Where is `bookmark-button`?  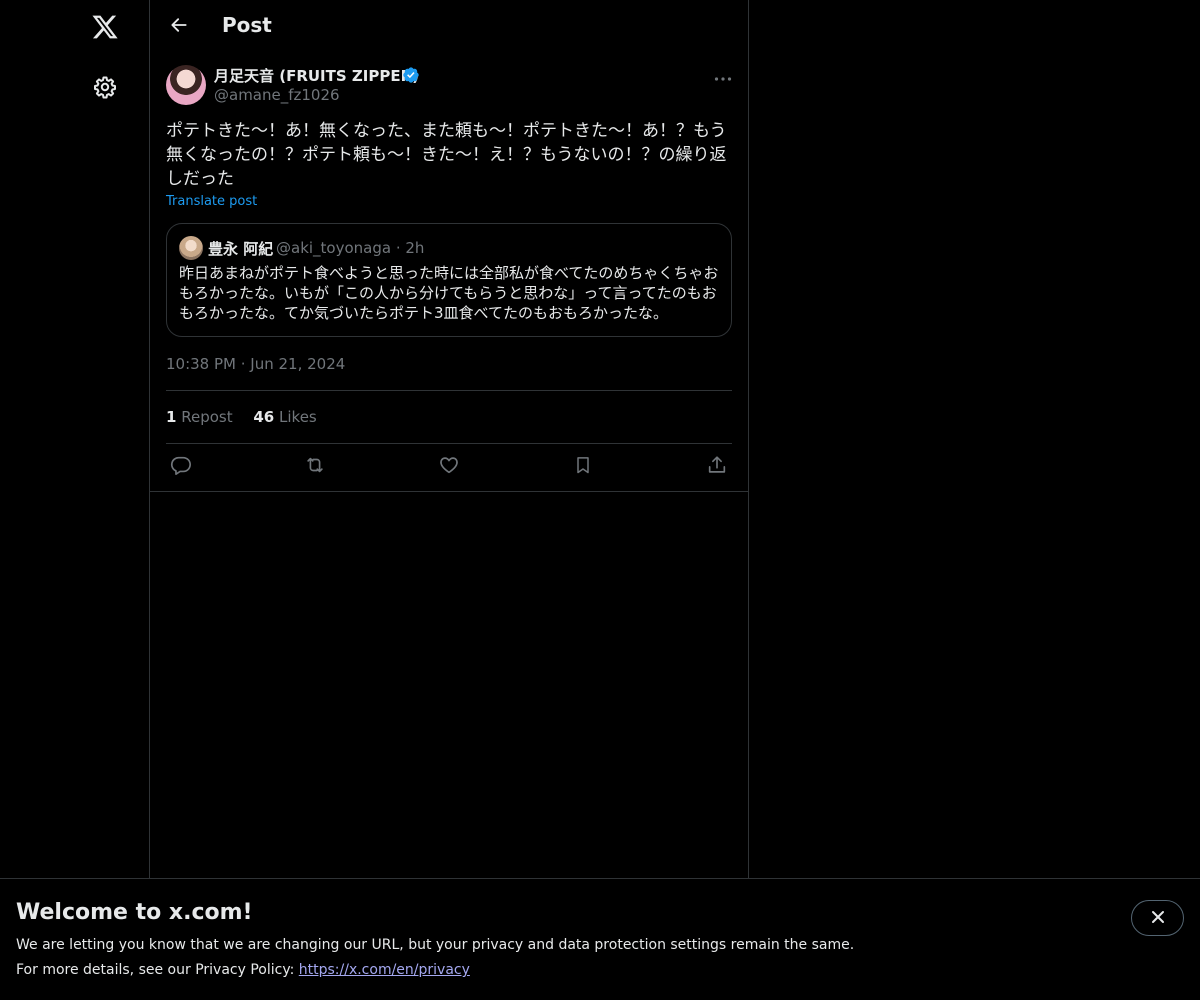 bookmark-button is located at coordinates (583, 467).